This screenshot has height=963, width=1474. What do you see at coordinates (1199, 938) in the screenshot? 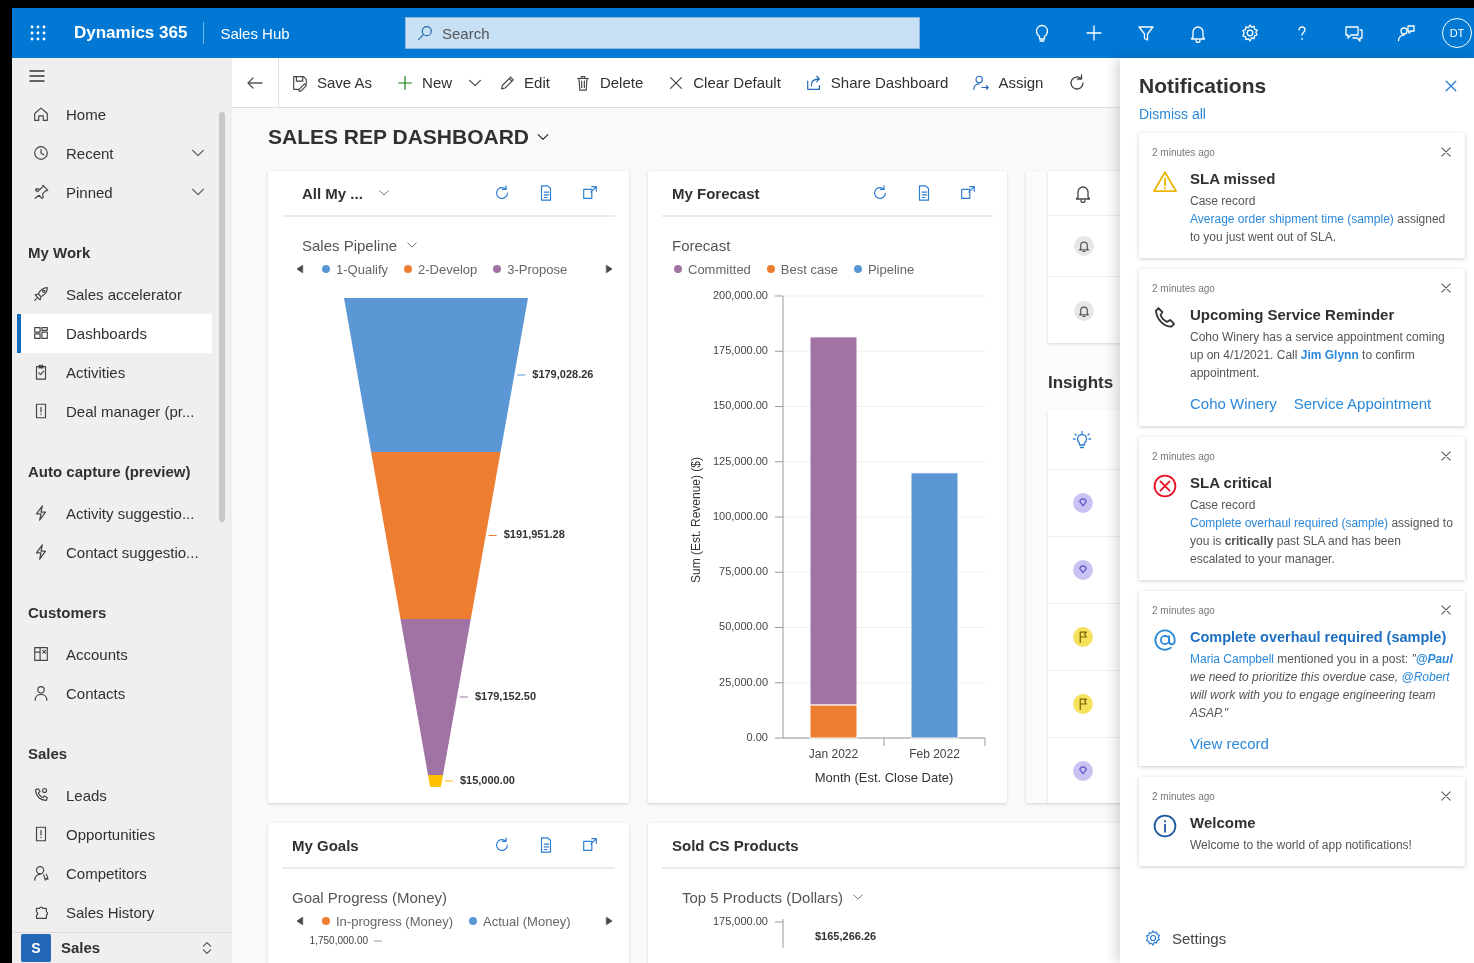
I see `settings-link: Settings` at bounding box center [1199, 938].